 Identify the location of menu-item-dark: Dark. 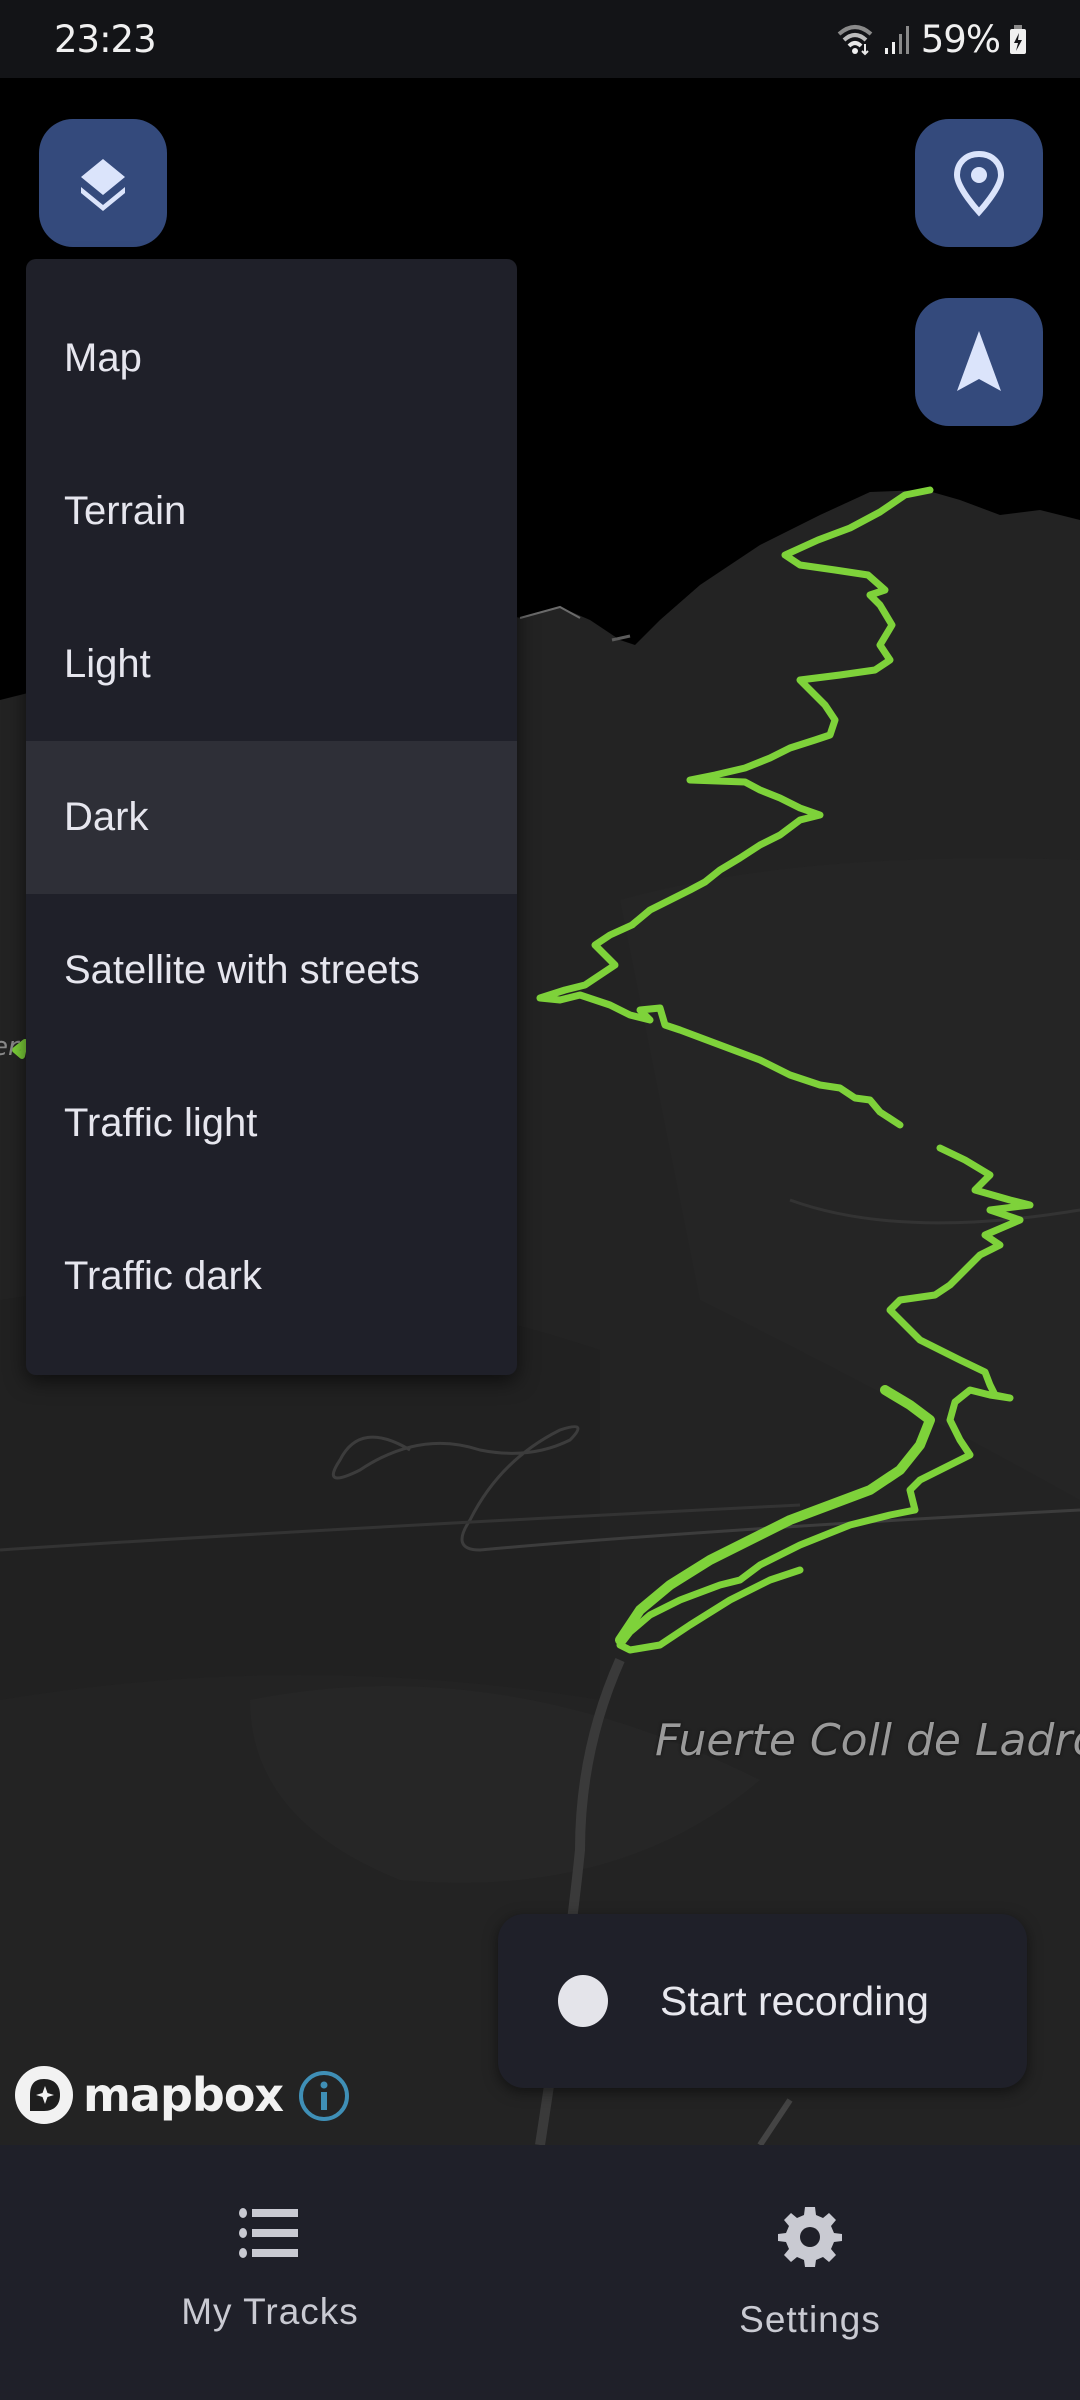
(271, 817).